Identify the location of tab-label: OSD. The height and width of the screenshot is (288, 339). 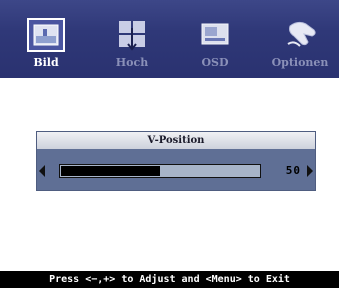
(215, 62).